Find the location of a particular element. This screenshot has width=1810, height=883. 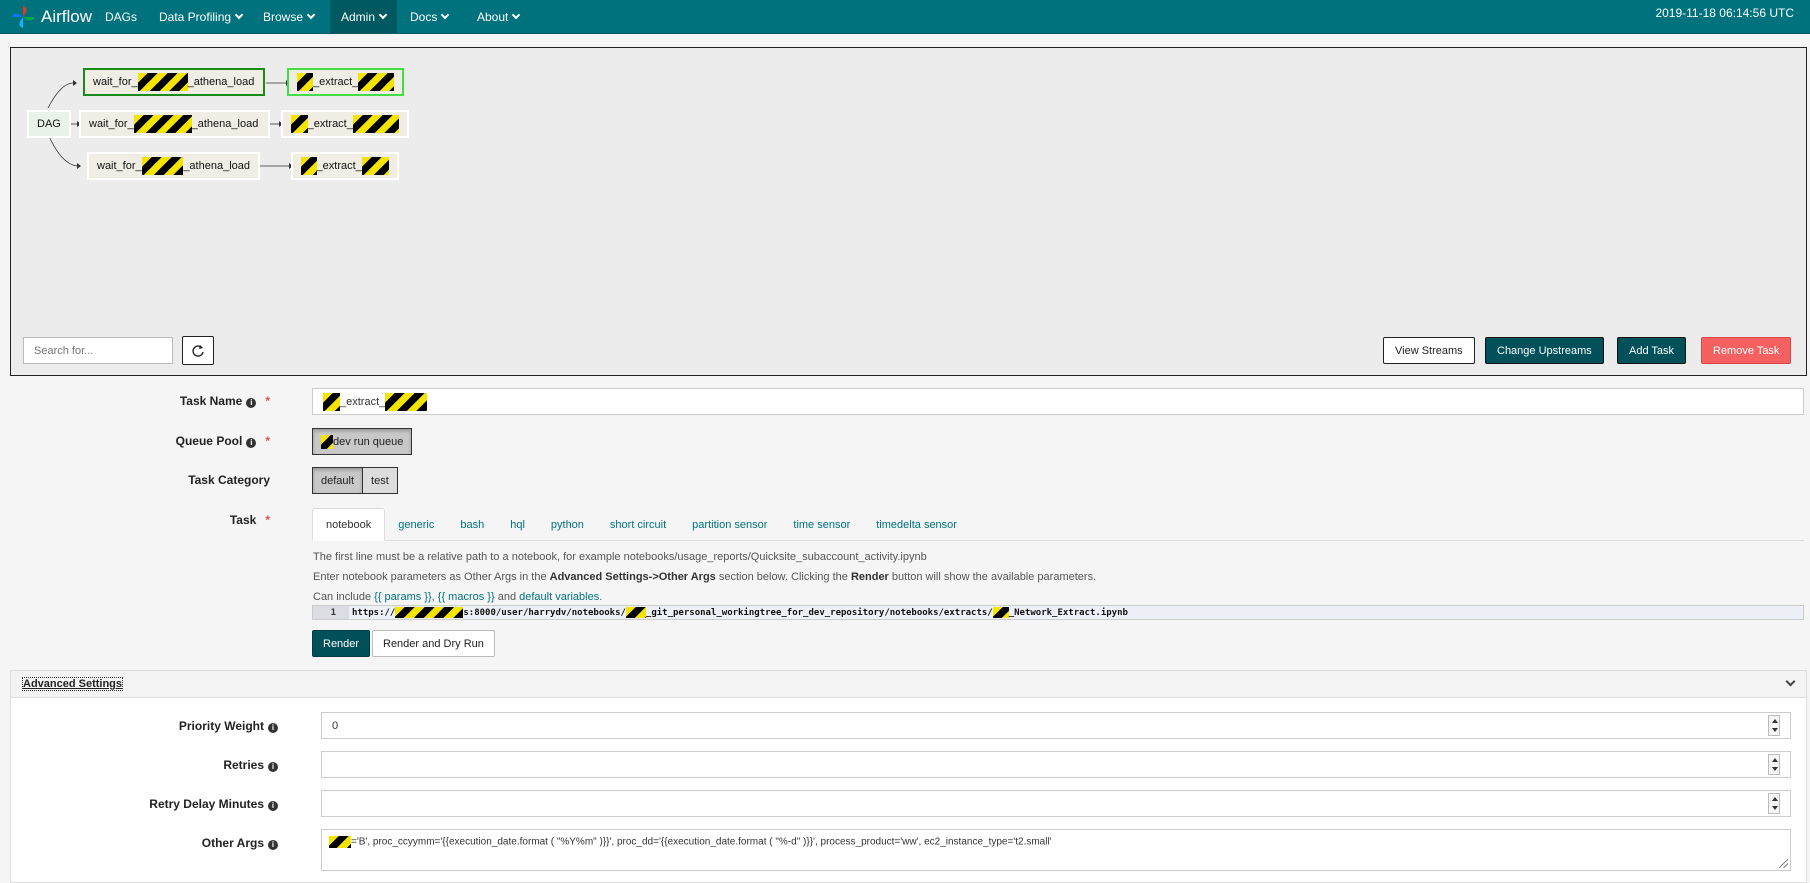

priority-weight-label: Priority Weight i is located at coordinates (143, 726).